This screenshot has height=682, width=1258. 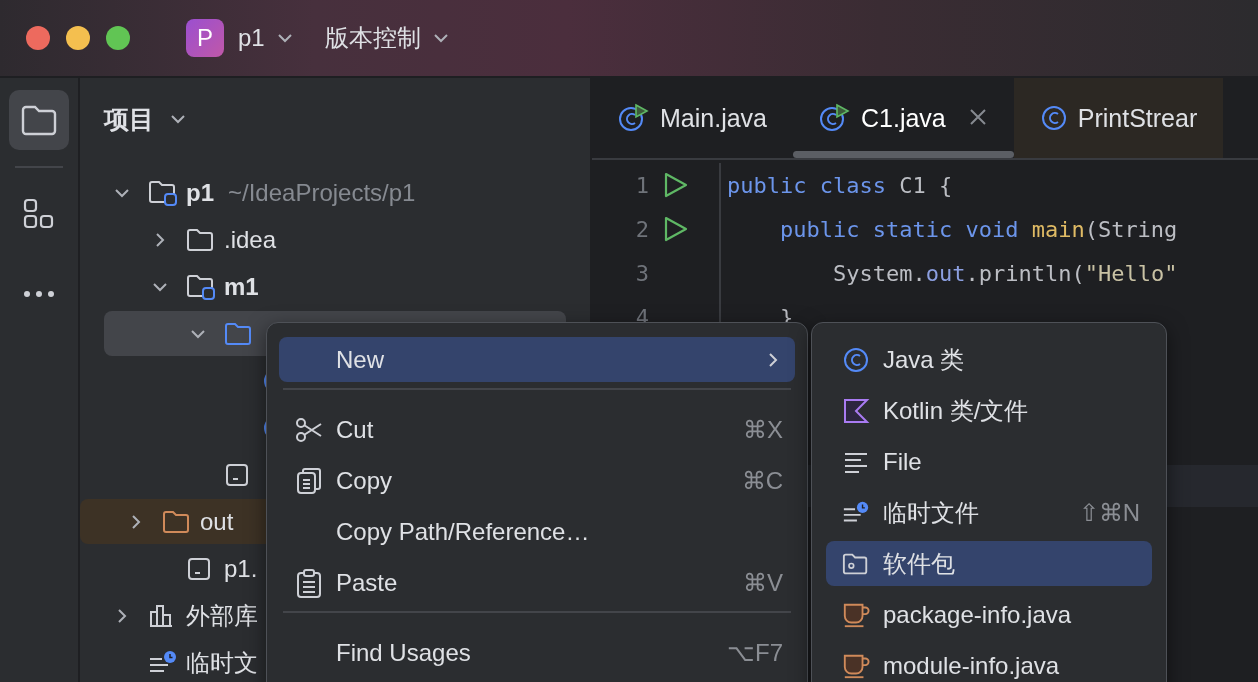 What do you see at coordinates (978, 229) in the screenshot?
I see `code-line: public static void main(String` at bounding box center [978, 229].